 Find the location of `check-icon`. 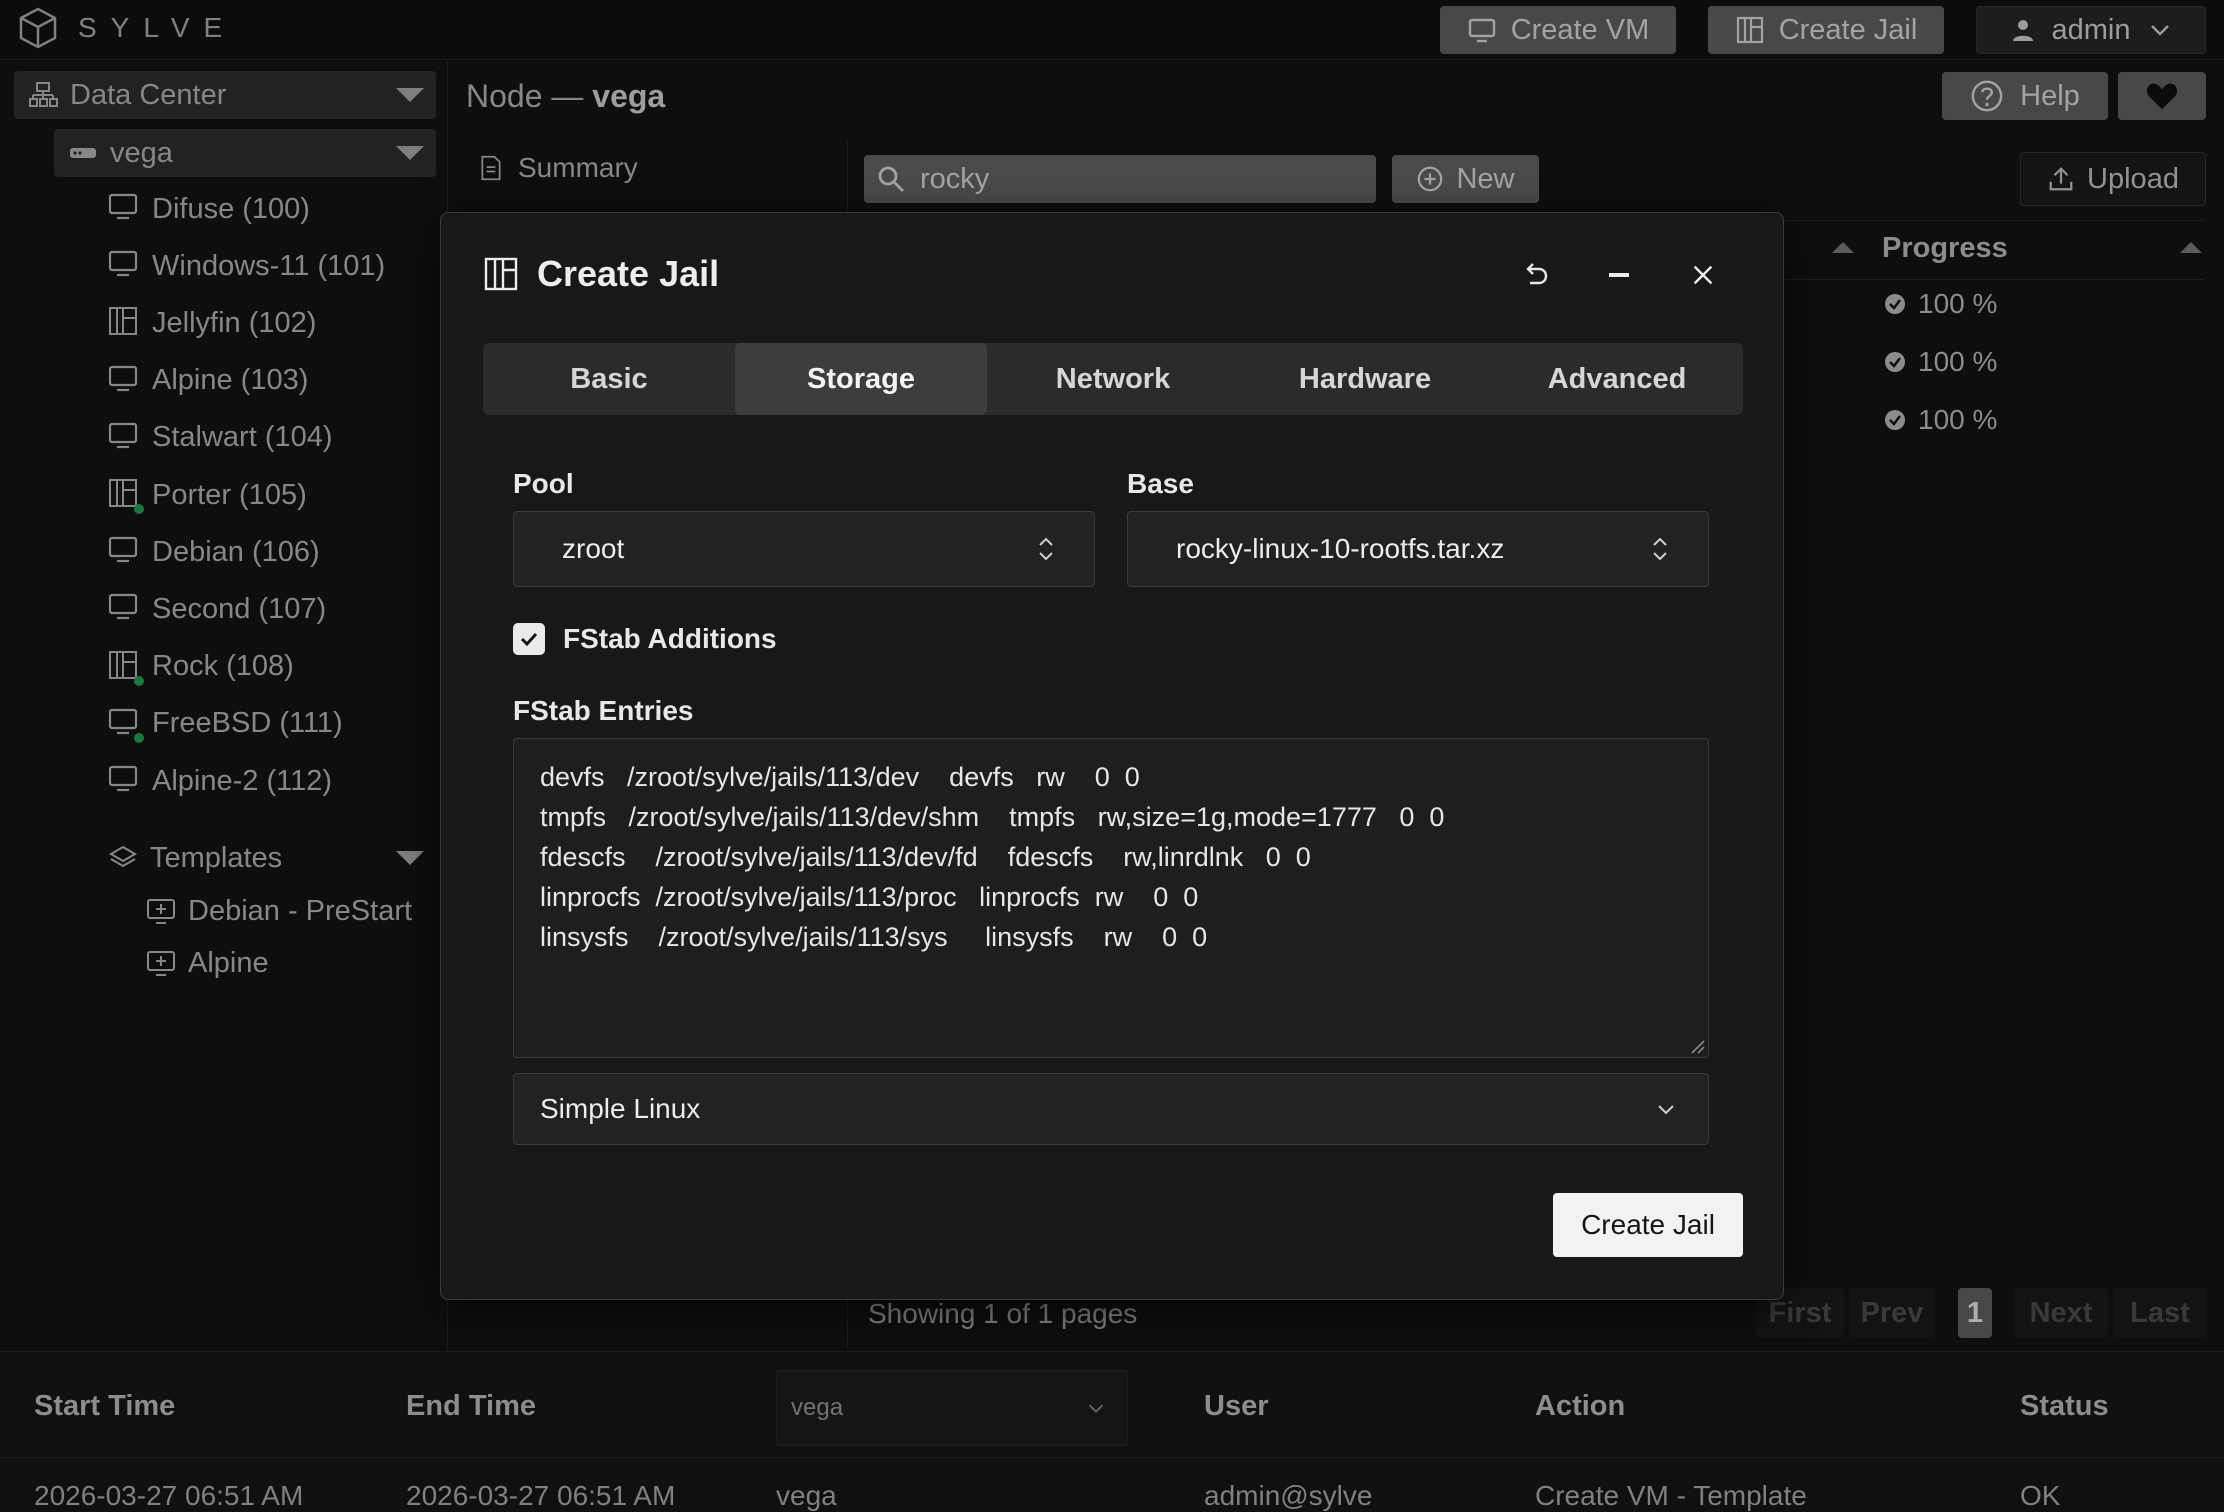

check-icon is located at coordinates (529, 639).